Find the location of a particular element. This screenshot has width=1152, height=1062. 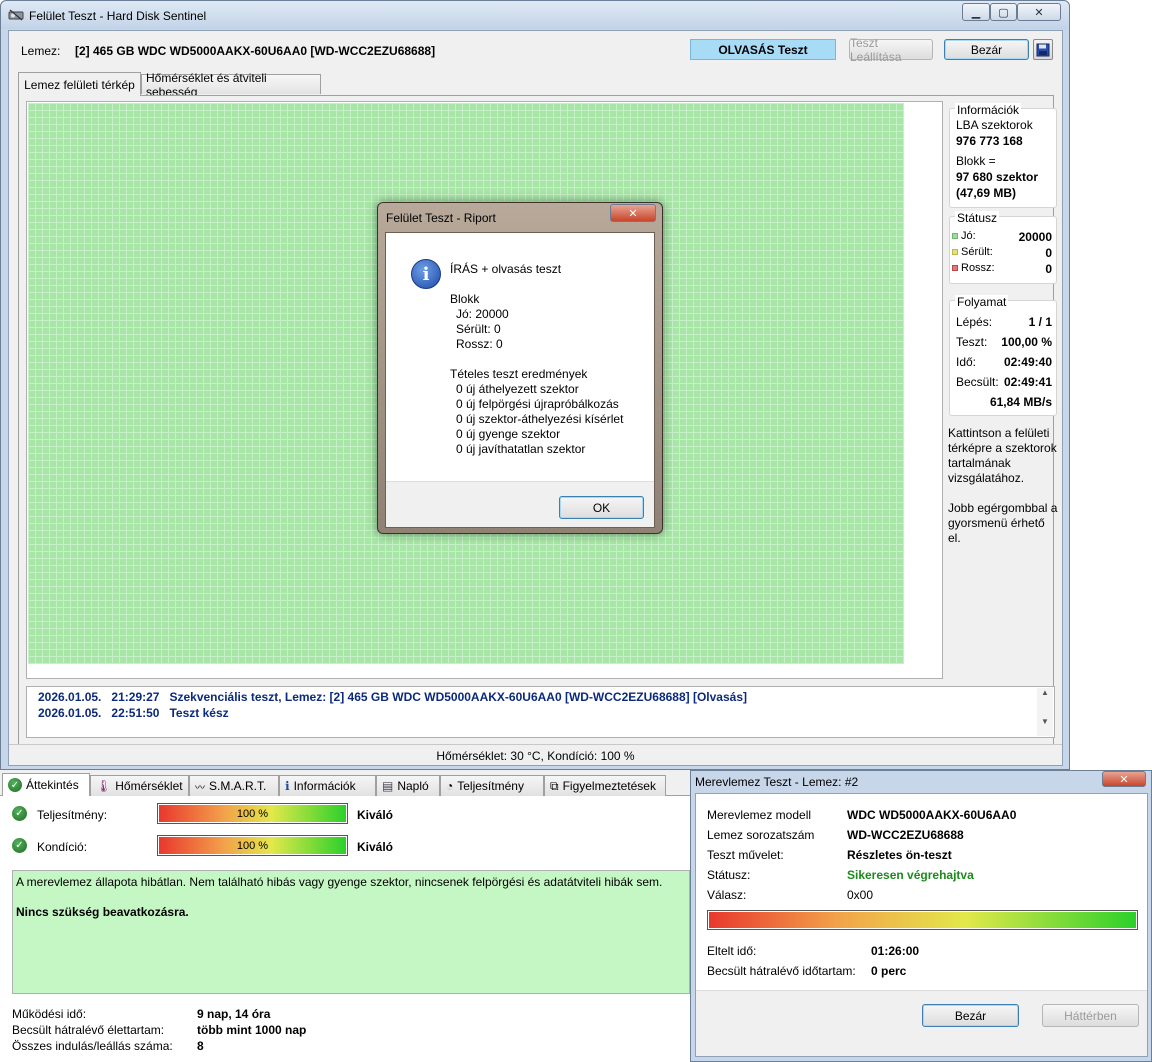

test-value: 100,00 % is located at coordinates (1026, 342).